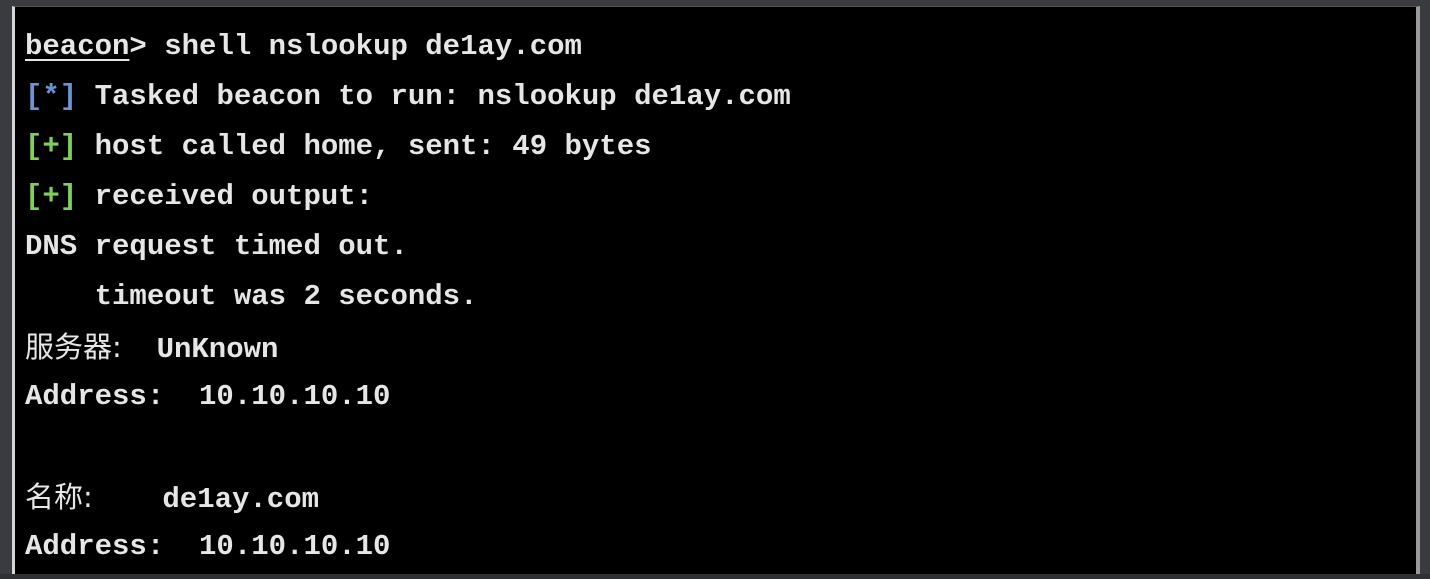 This screenshot has width=1430, height=579. I want to click on output-line-dns-timeout: DNS request timed out., so click(720, 254).